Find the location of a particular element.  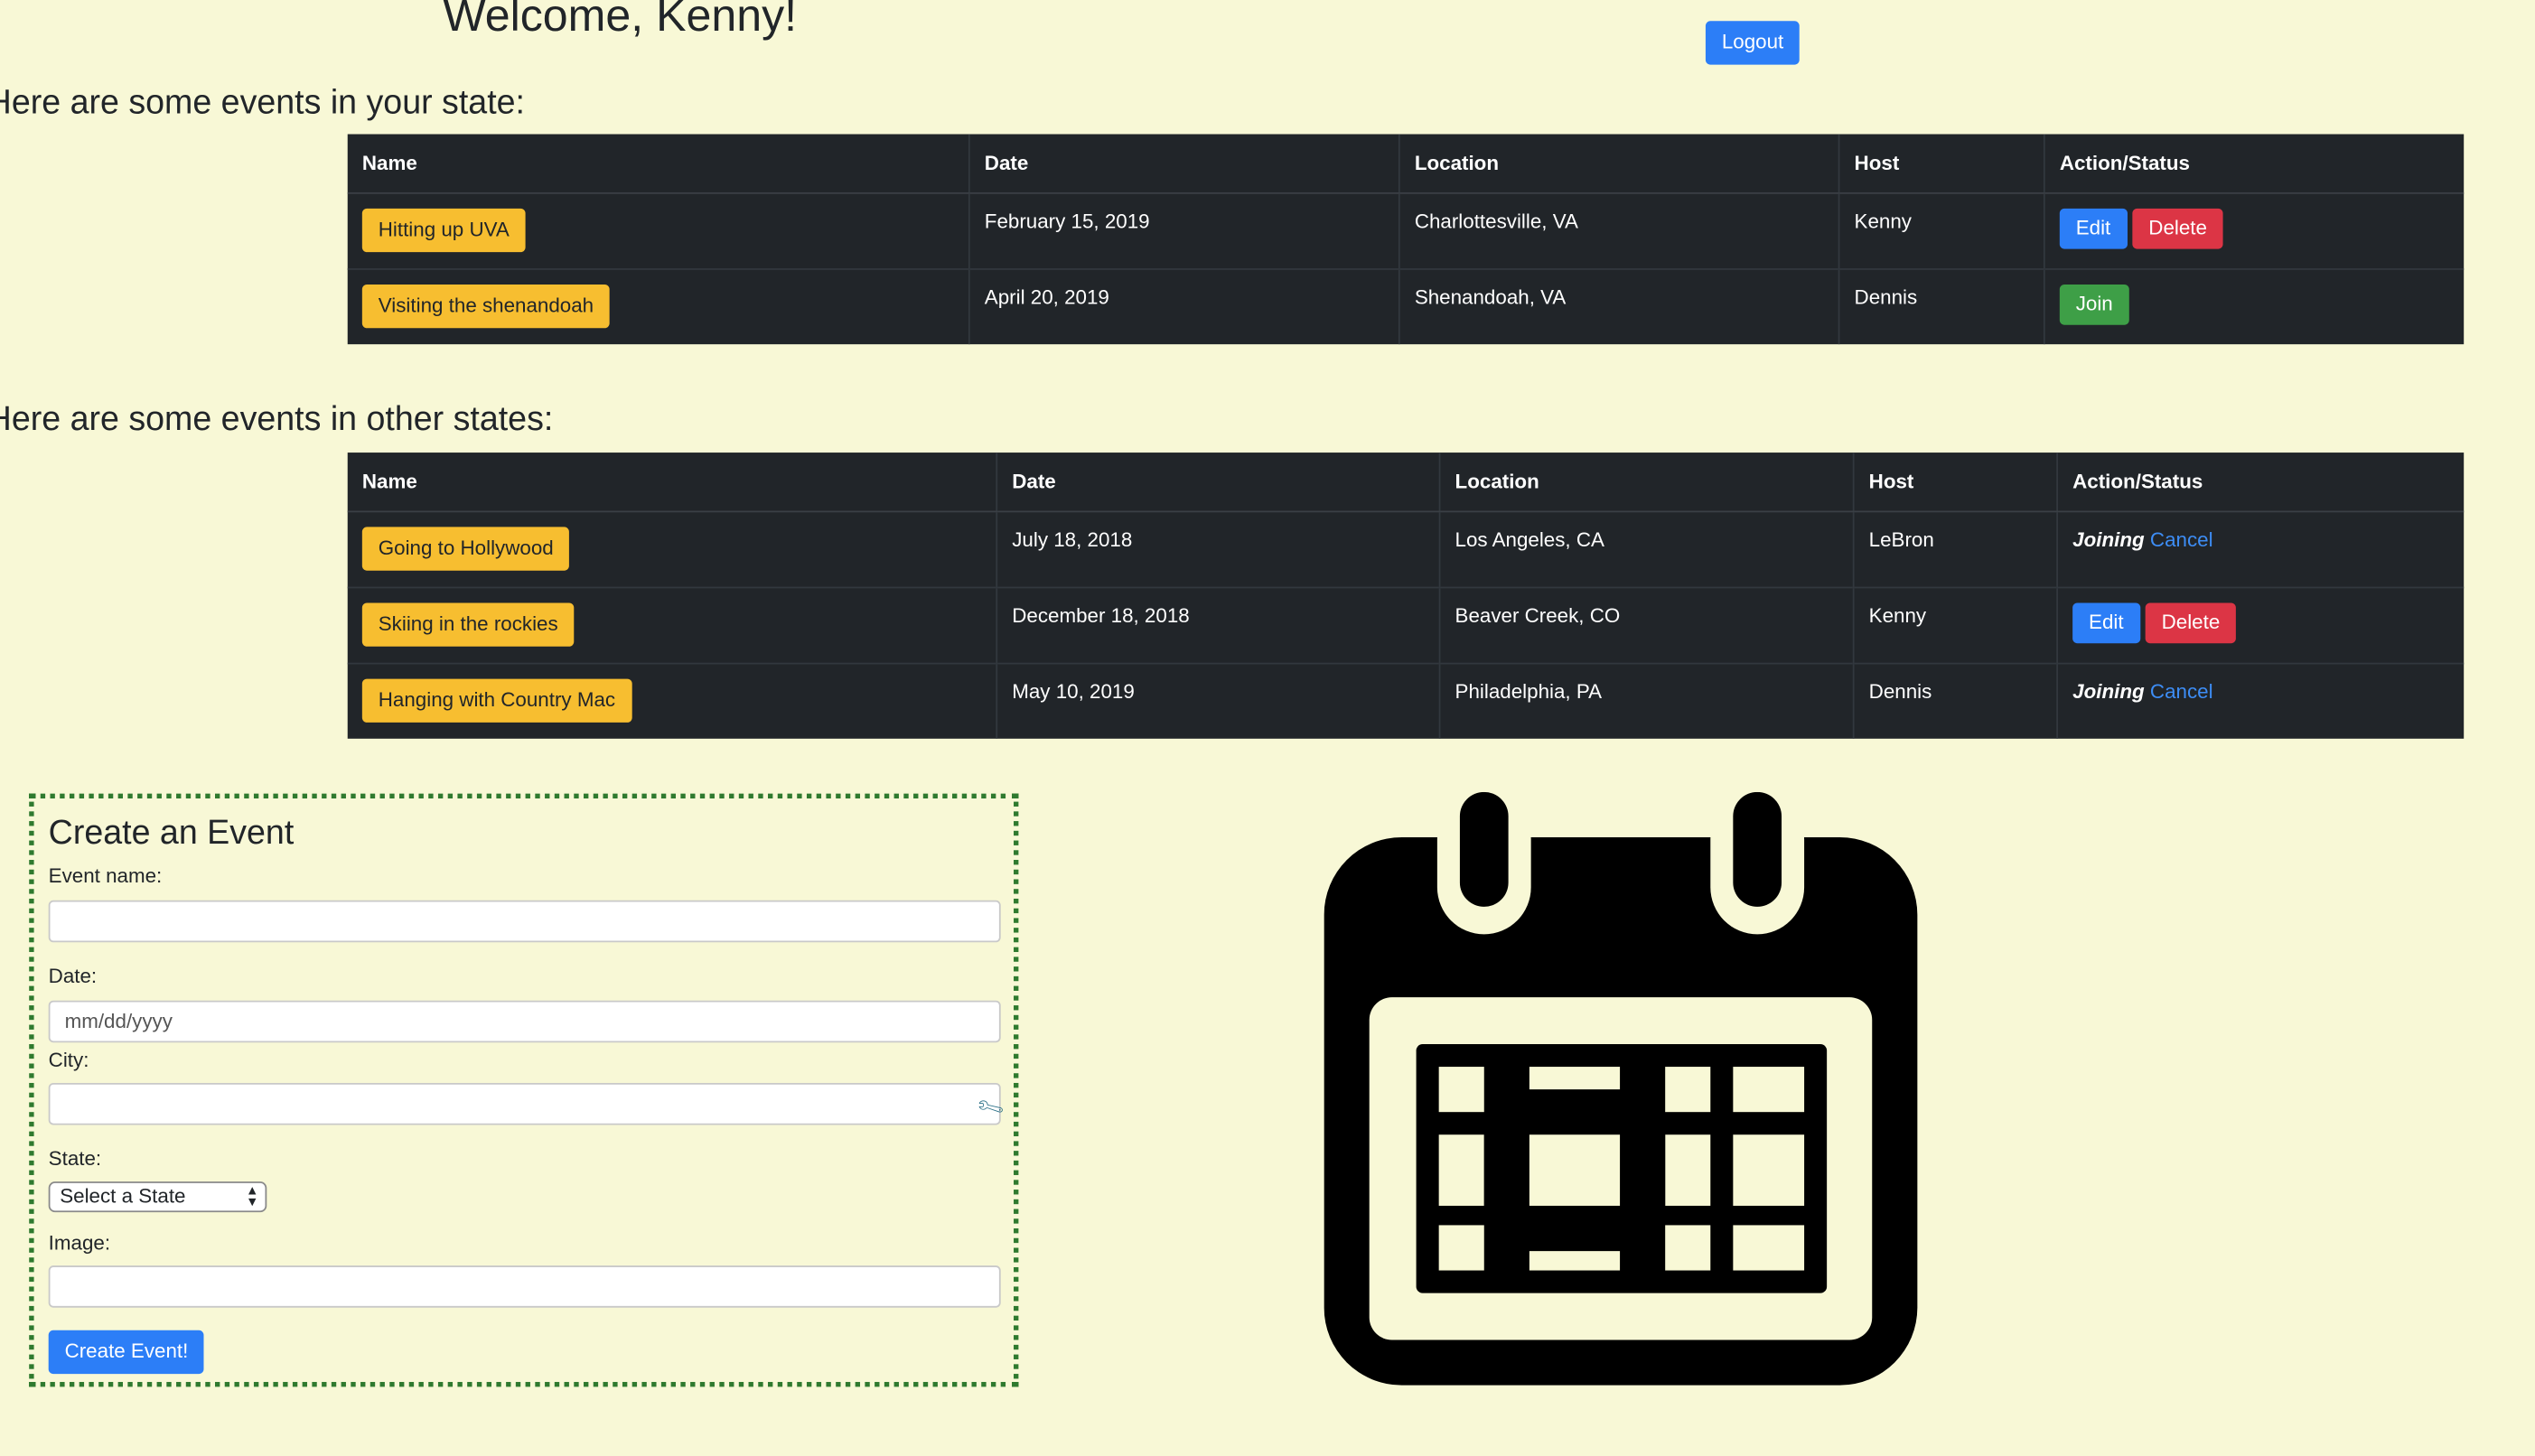

logout-button: Logout is located at coordinates (1753, 43).